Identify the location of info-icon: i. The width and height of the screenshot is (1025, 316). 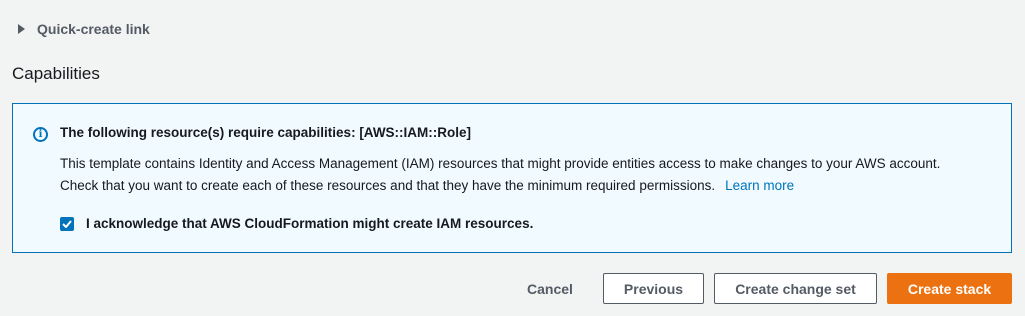
(40, 134).